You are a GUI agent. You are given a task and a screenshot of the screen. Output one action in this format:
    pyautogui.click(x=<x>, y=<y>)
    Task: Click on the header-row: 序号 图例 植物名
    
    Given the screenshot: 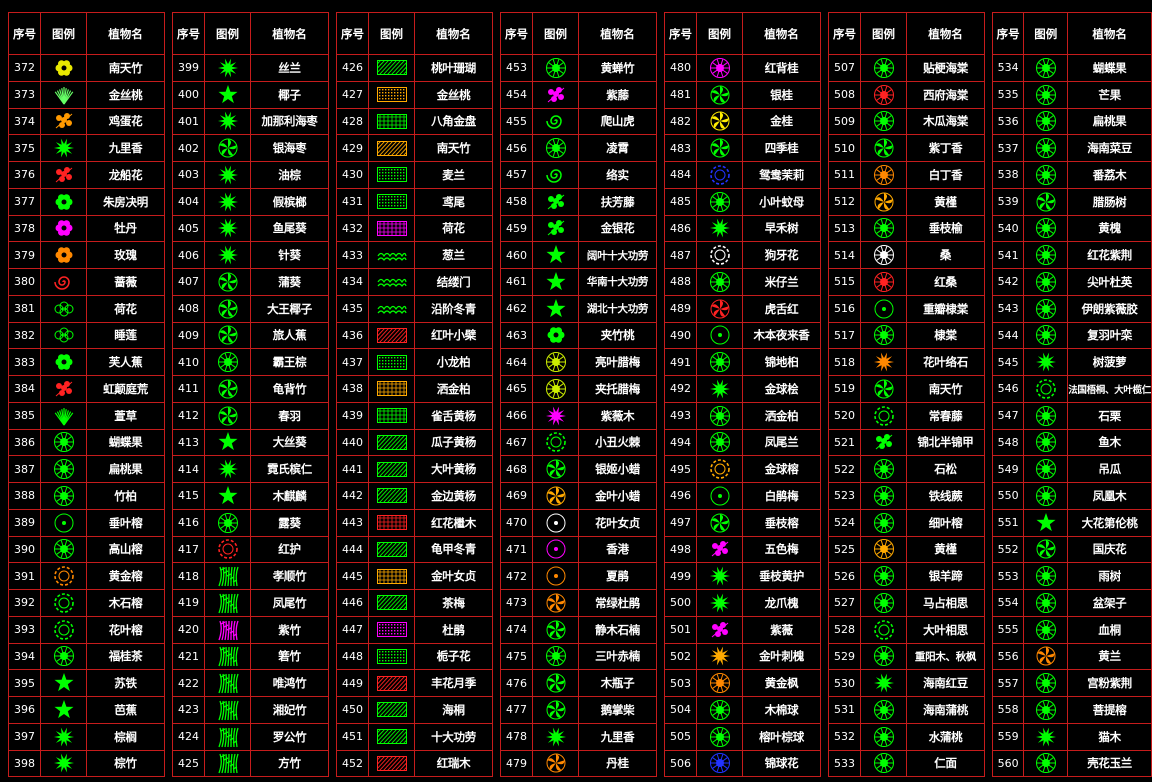 What is the action you would take?
    pyautogui.click(x=250, y=33)
    